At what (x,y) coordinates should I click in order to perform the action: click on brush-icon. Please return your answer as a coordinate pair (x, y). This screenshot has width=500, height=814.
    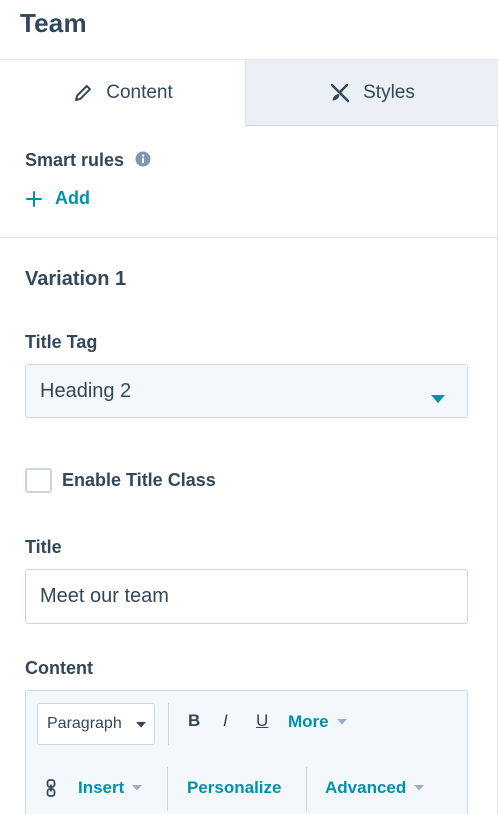
    Looking at the image, I should click on (340, 93).